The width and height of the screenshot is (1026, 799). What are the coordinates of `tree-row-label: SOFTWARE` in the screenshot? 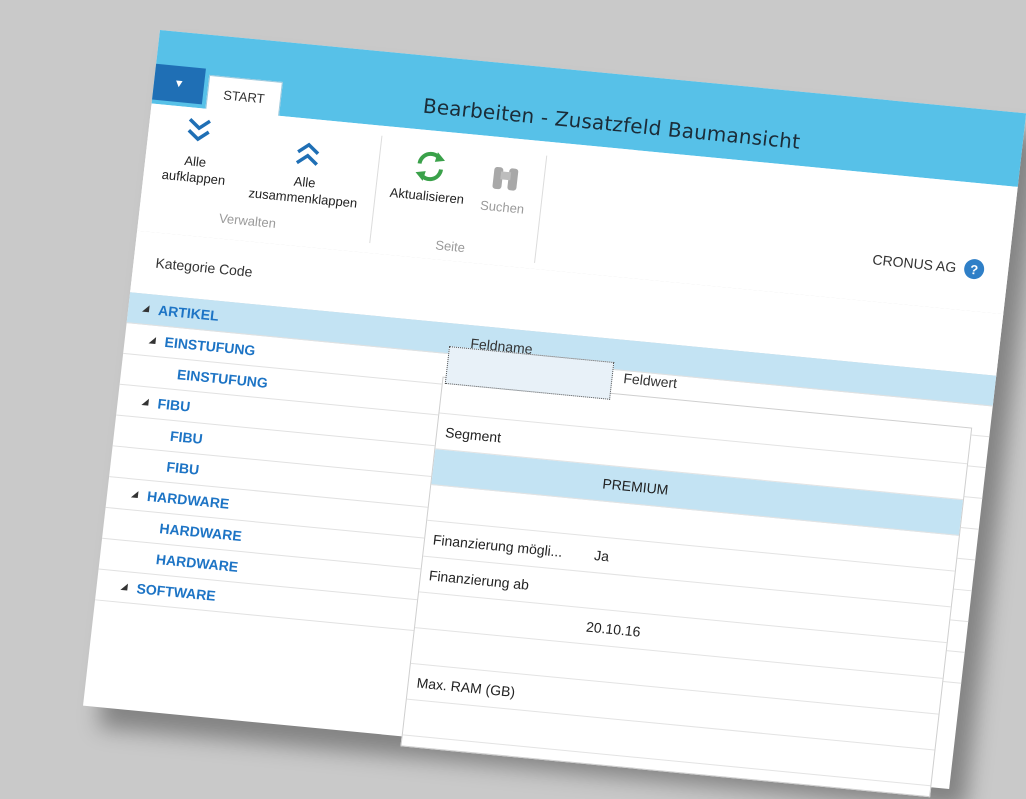 It's located at (176, 592).